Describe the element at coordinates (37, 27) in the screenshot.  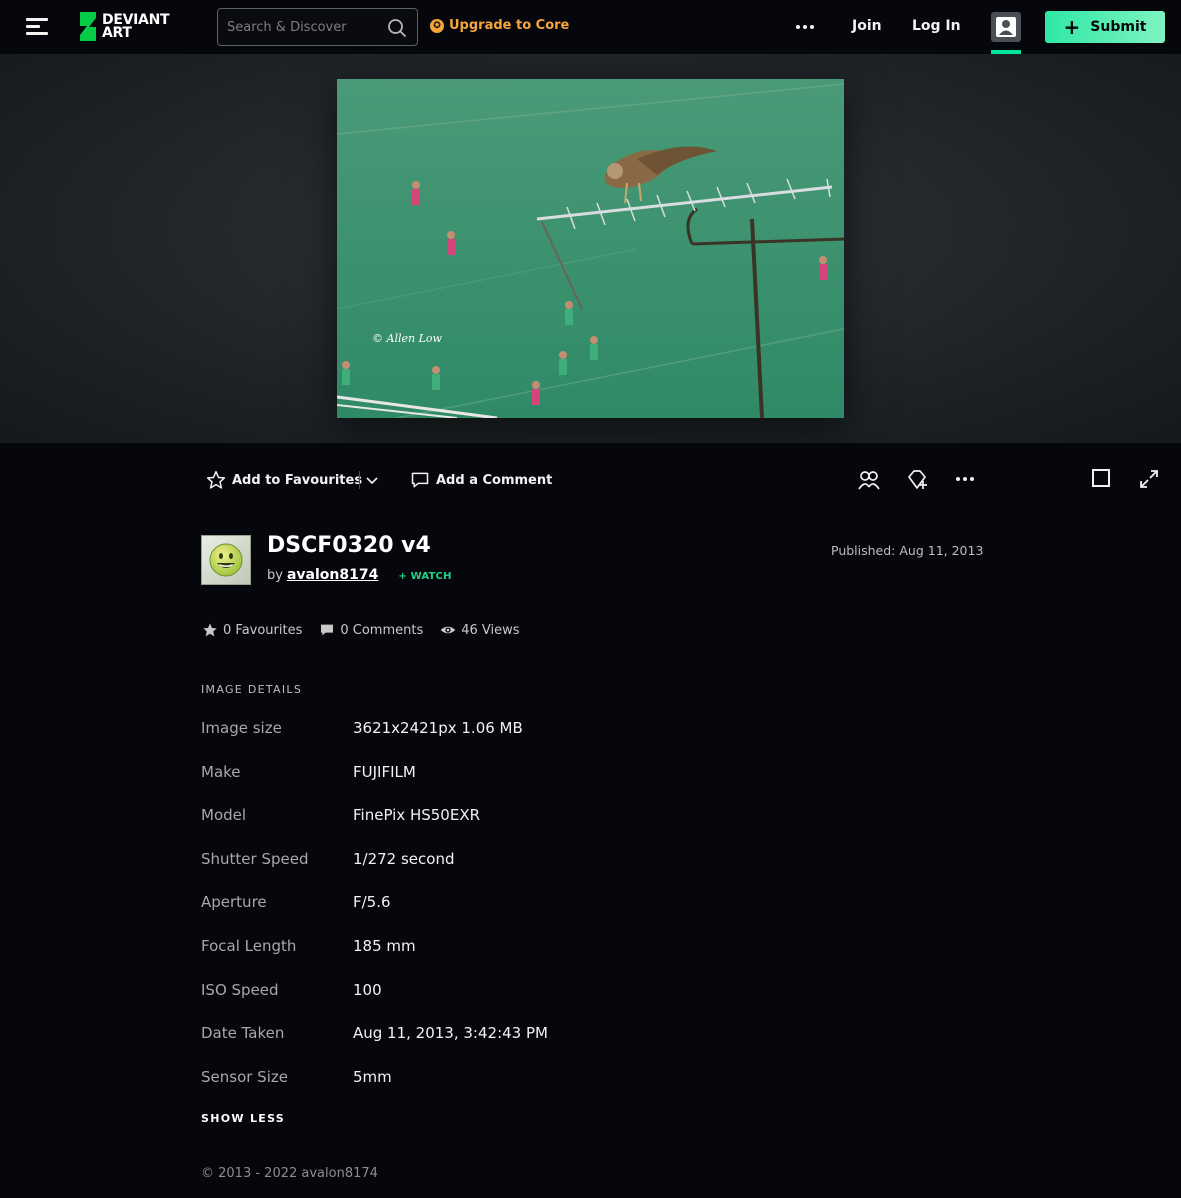
I see `menu-icon` at that location.